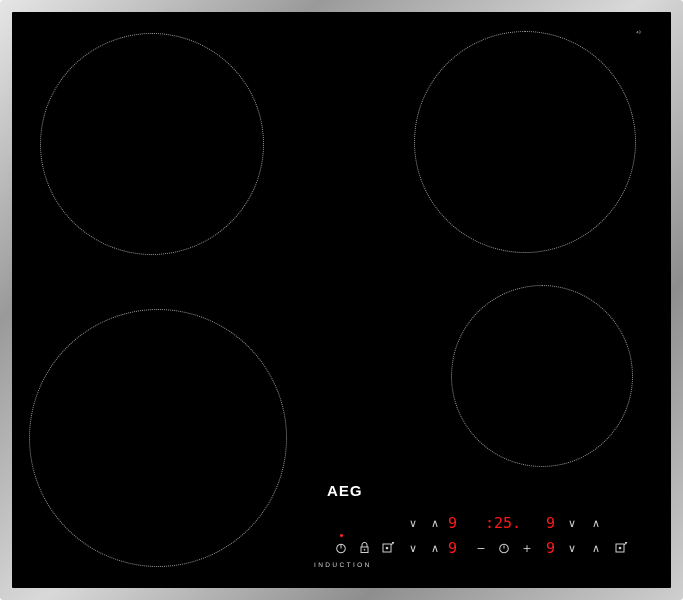  Describe the element at coordinates (453, 548) in the screenshot. I see `zone-front-left-level-display: 9` at that location.